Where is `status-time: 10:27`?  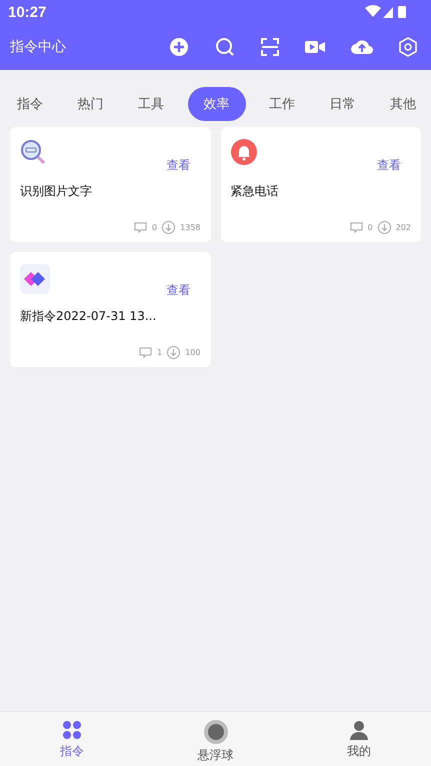
status-time: 10:27 is located at coordinates (27, 12).